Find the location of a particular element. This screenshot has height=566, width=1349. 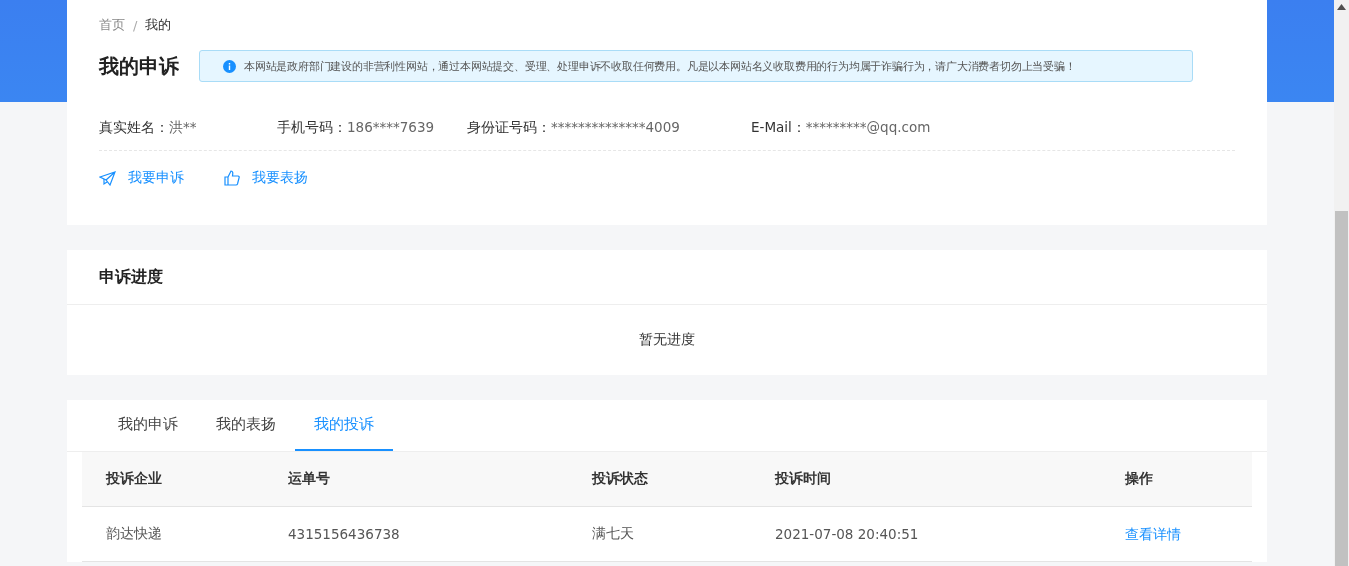

thumbs-up-icon is located at coordinates (232, 178).